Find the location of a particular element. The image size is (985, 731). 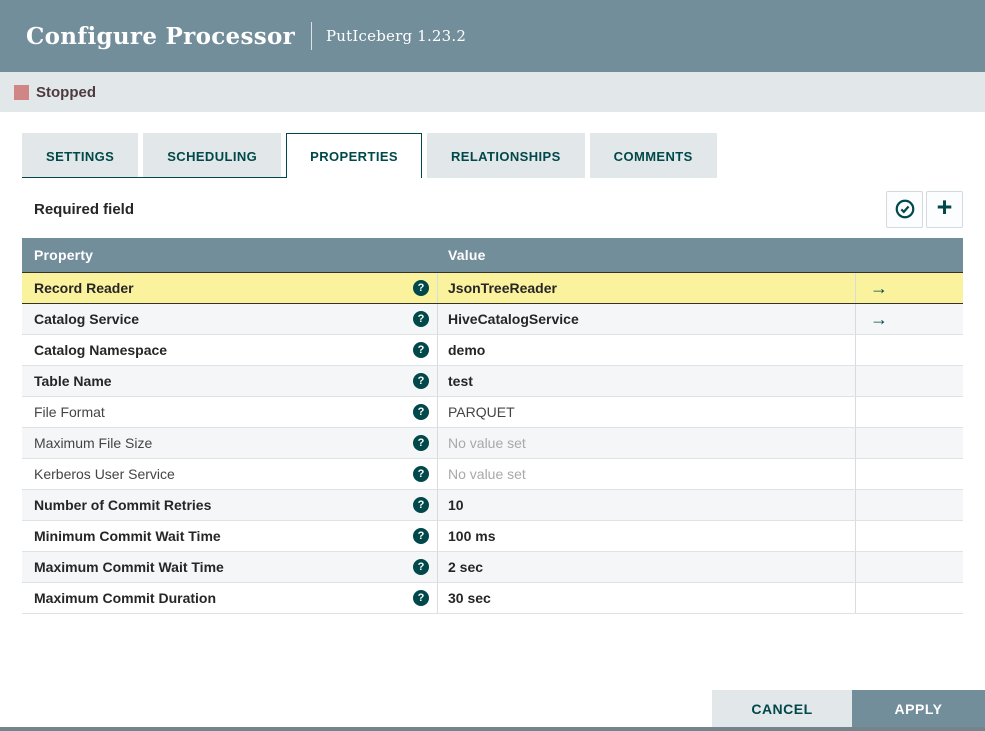

property-value: 100 ms is located at coordinates (472, 536).